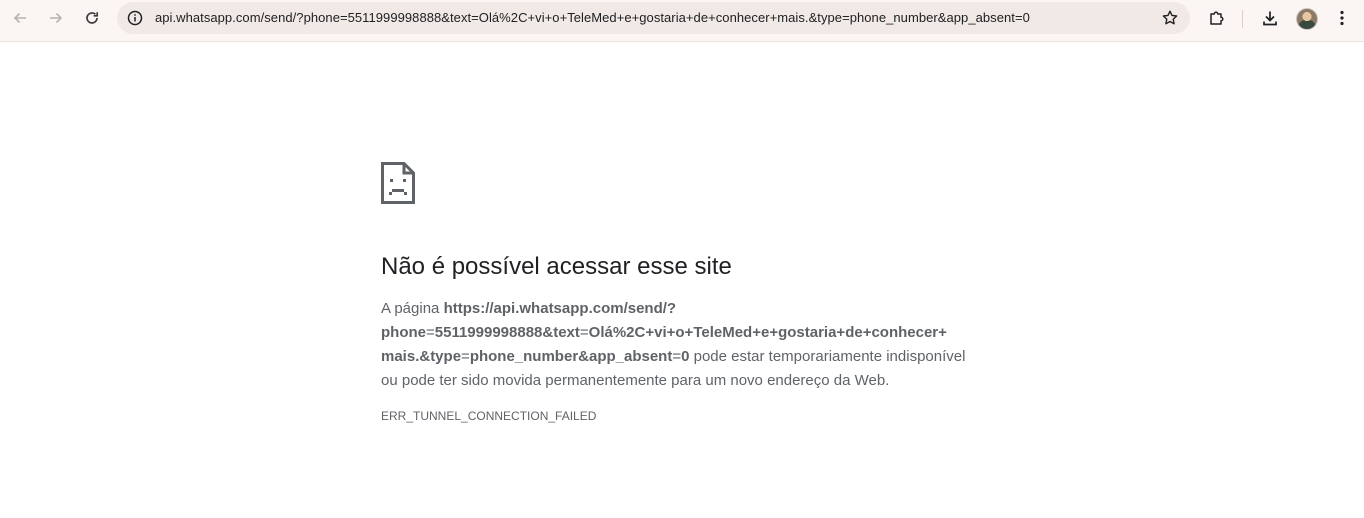  I want to click on downloads-button, so click(1270, 18).